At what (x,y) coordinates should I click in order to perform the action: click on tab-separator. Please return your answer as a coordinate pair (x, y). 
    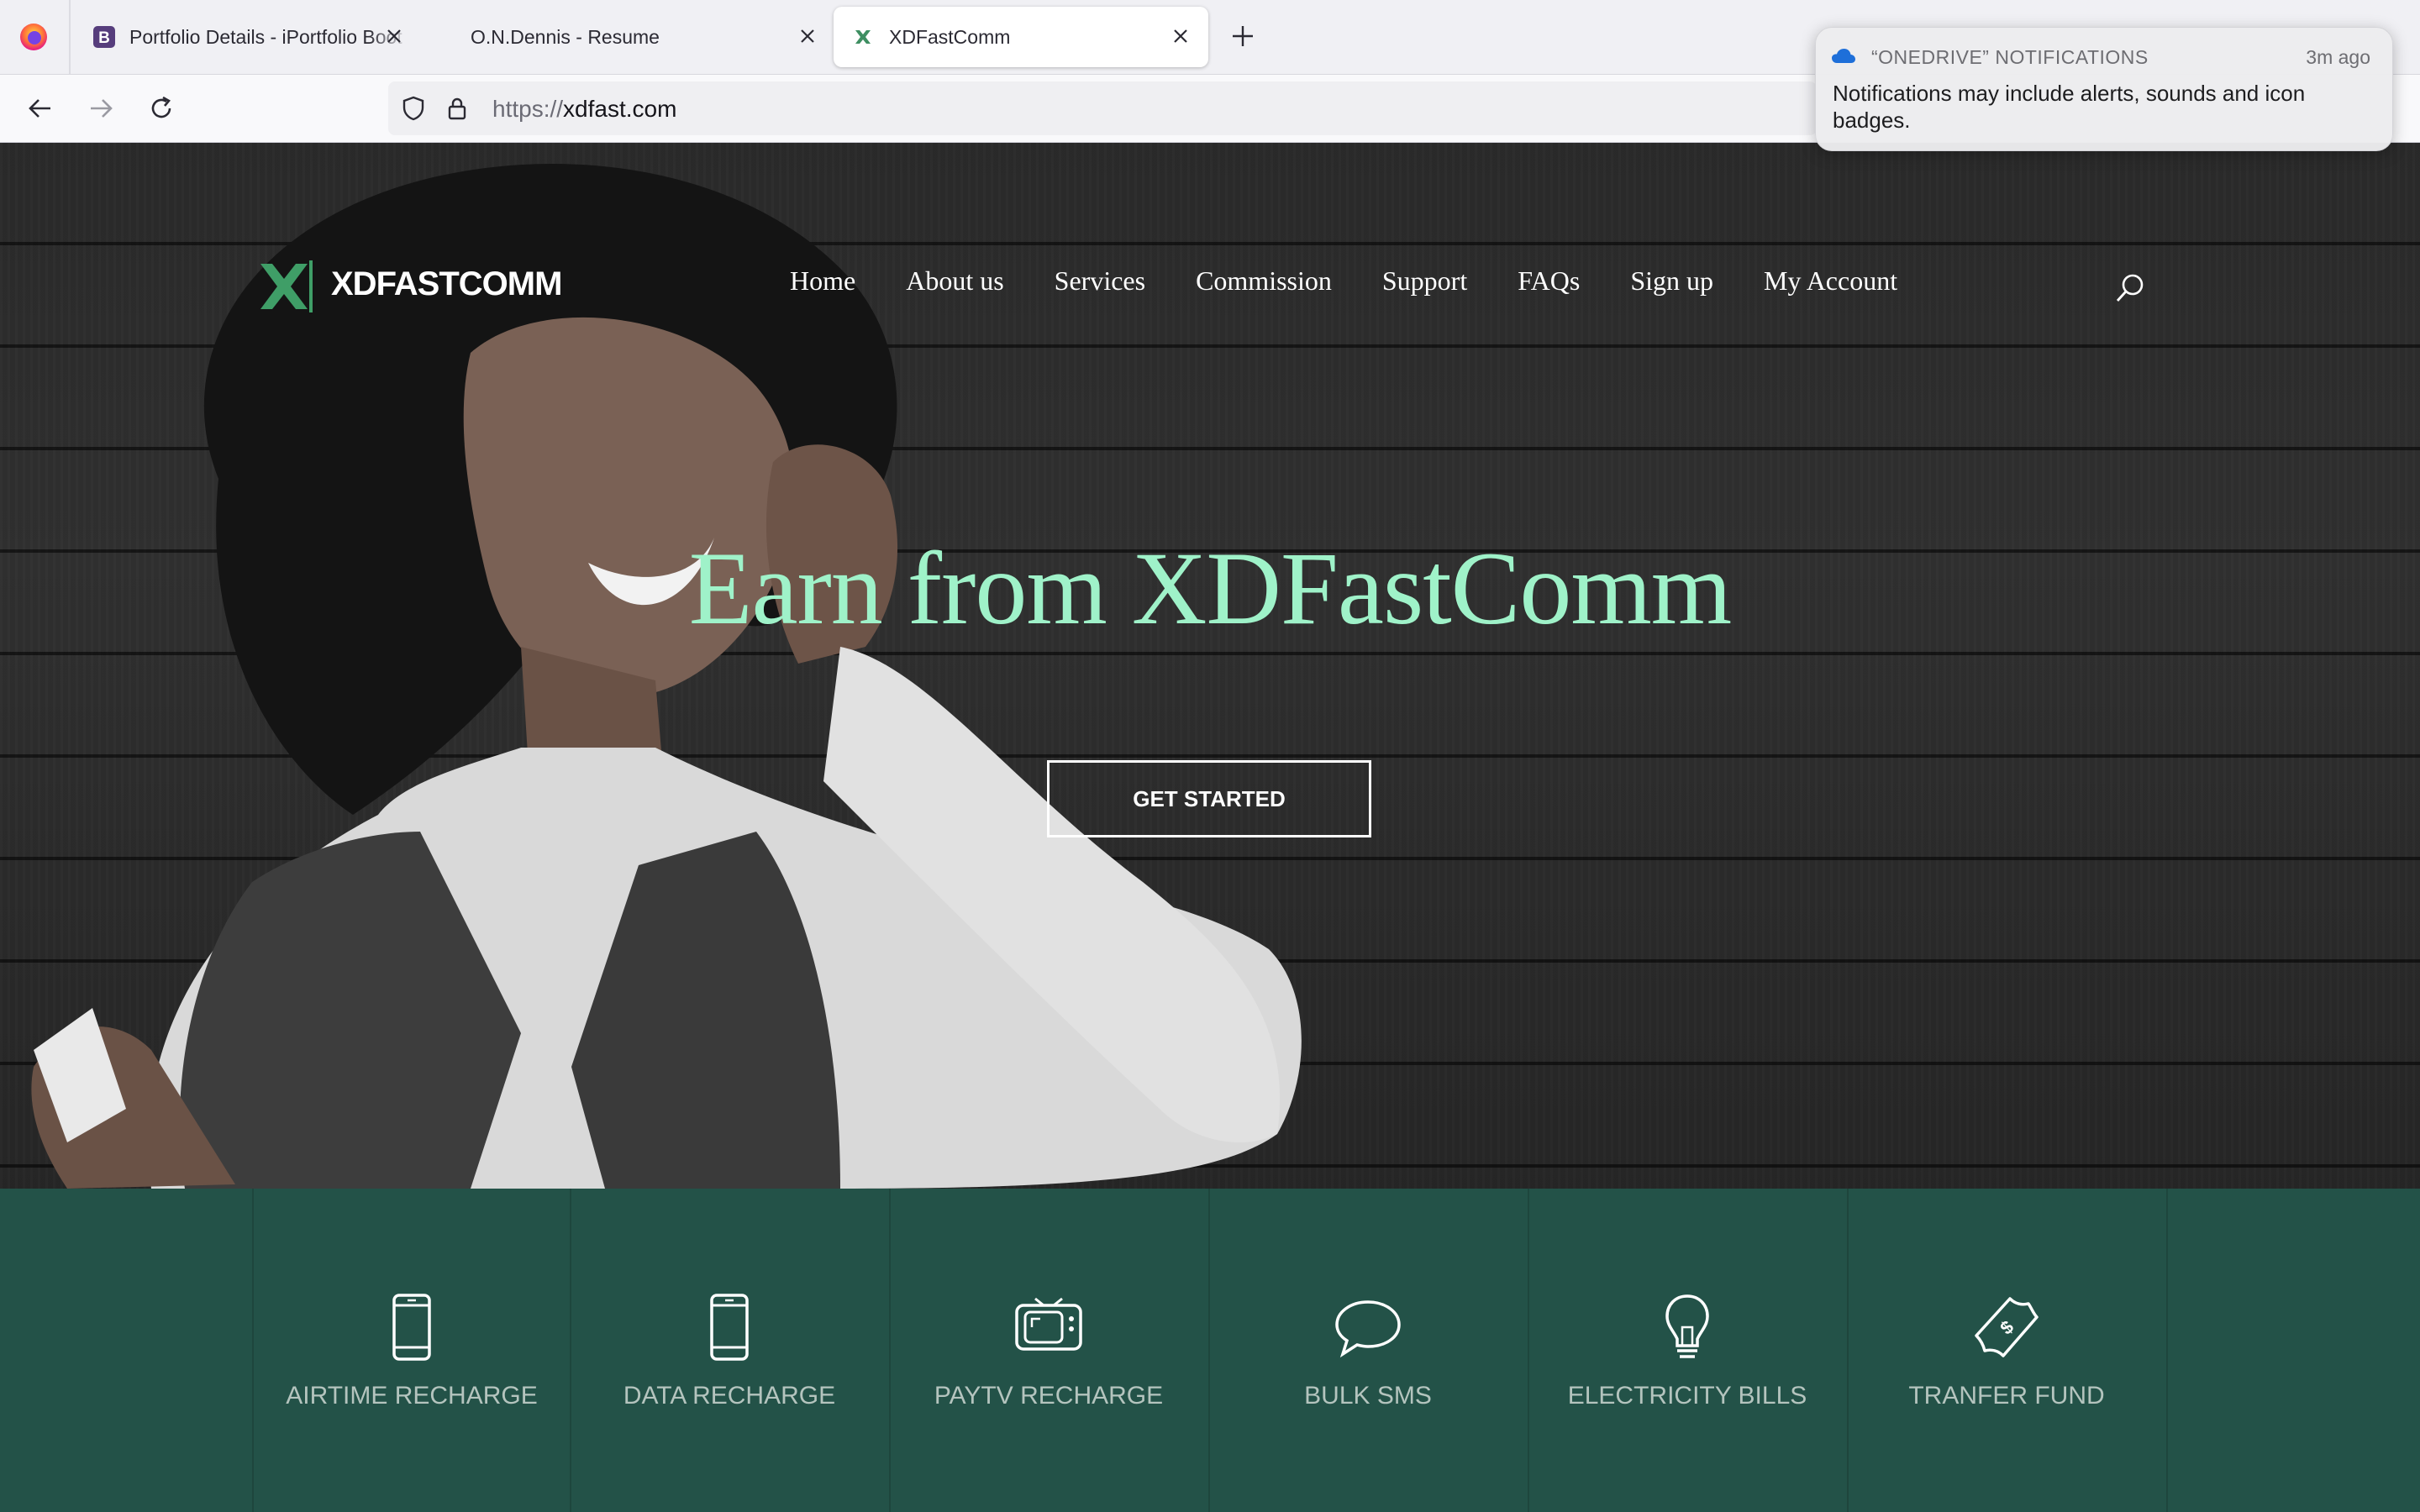
    Looking at the image, I should click on (70, 37).